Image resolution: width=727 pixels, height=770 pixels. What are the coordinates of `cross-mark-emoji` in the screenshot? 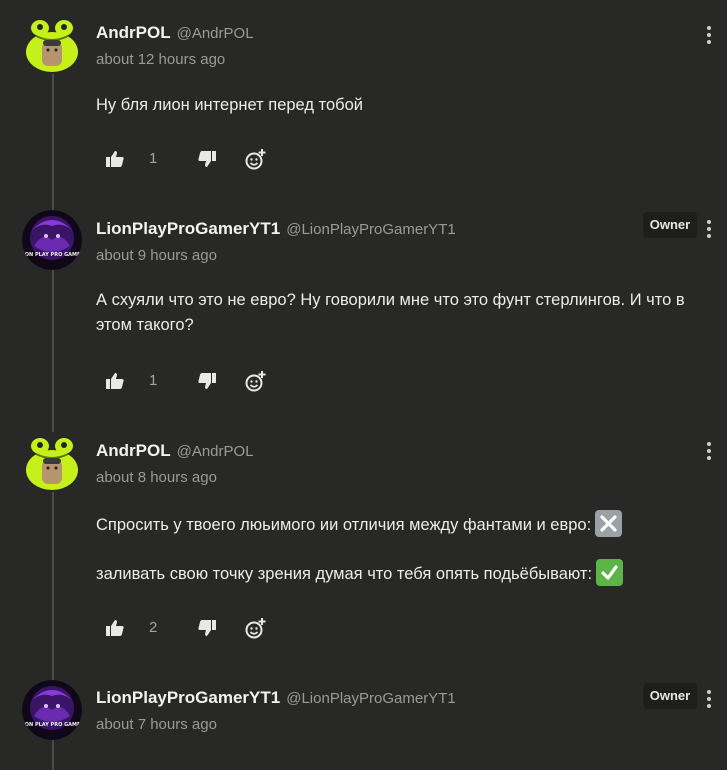 It's located at (609, 523).